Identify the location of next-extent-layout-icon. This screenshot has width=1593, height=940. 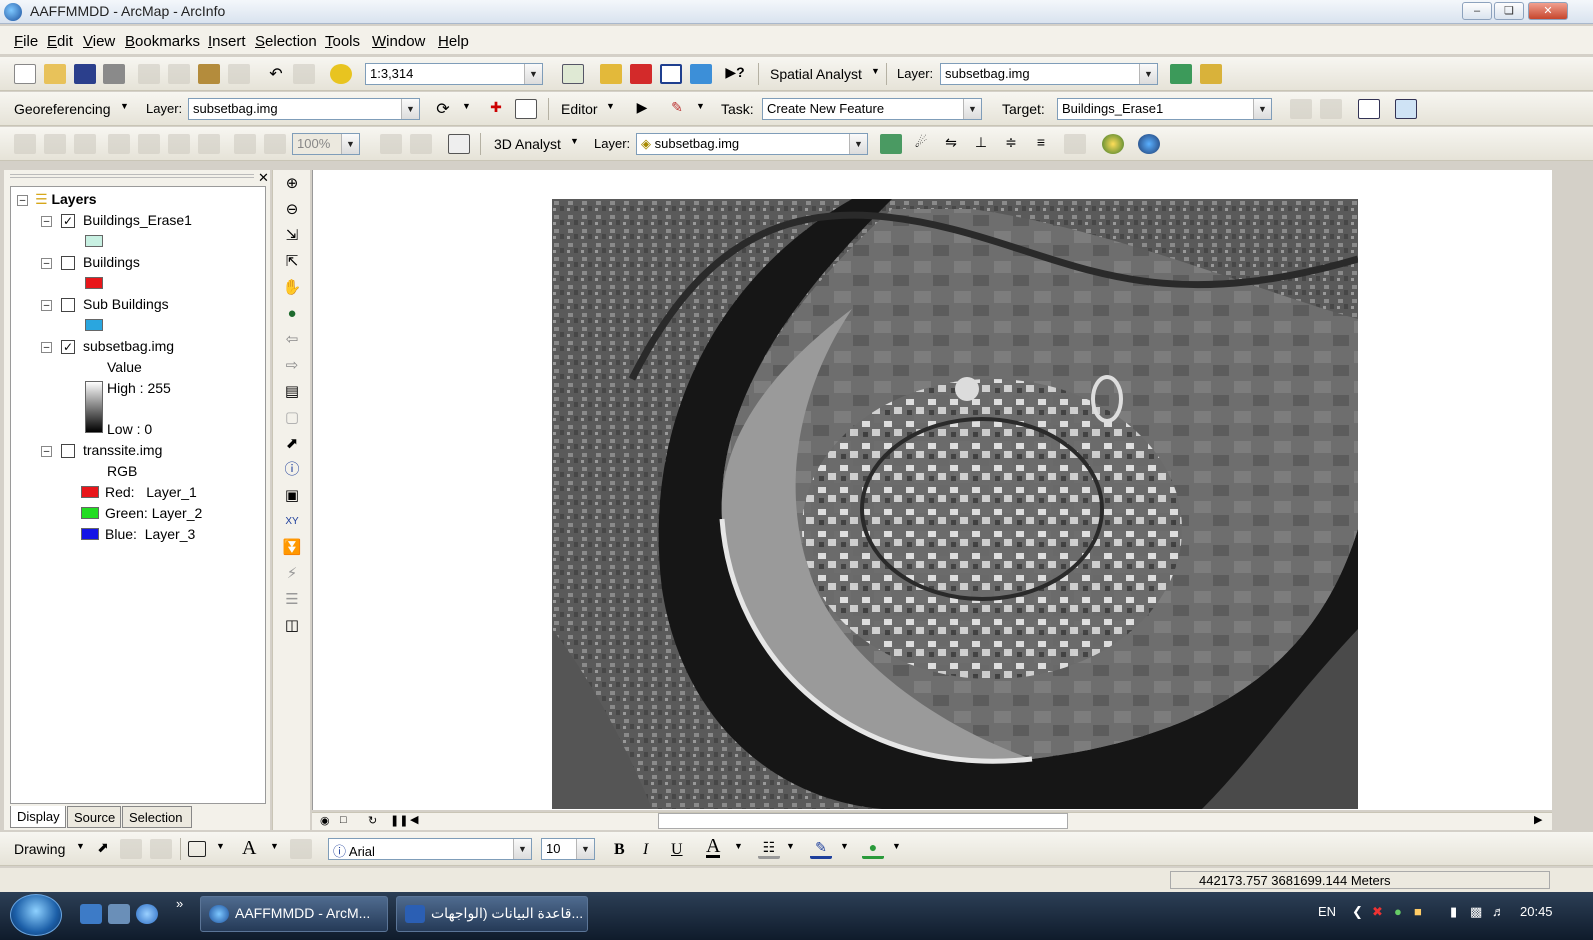
(275, 144).